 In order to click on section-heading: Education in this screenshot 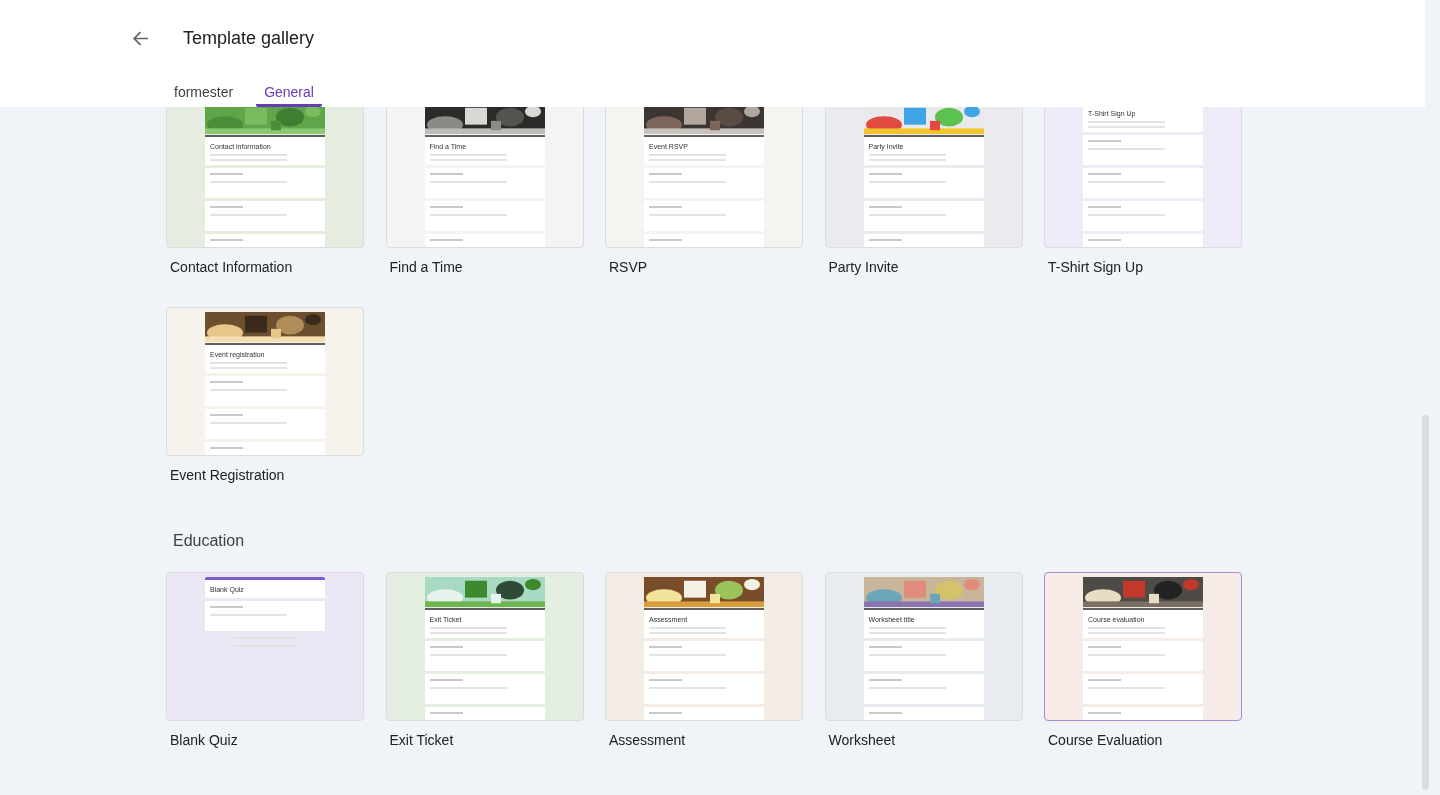, I will do `click(209, 541)`.